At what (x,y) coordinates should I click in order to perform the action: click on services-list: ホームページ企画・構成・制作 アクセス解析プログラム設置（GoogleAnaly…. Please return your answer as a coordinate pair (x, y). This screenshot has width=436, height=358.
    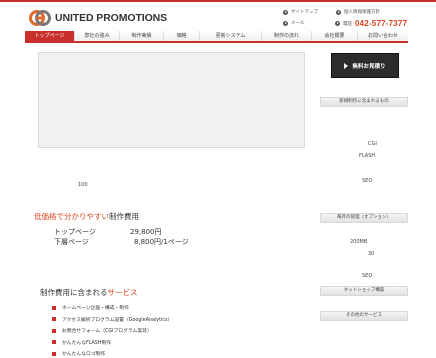
    Looking at the image, I should click on (112, 330).